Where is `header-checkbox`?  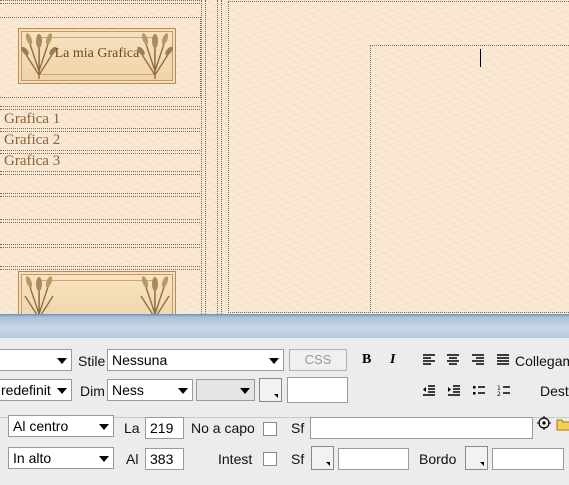 header-checkbox is located at coordinates (270, 459).